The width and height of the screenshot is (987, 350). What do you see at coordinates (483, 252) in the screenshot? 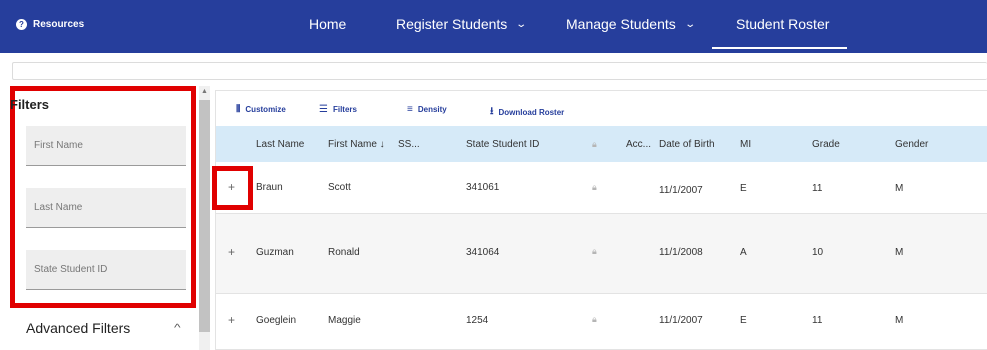
I see `cell-state-student-id: 341064` at bounding box center [483, 252].